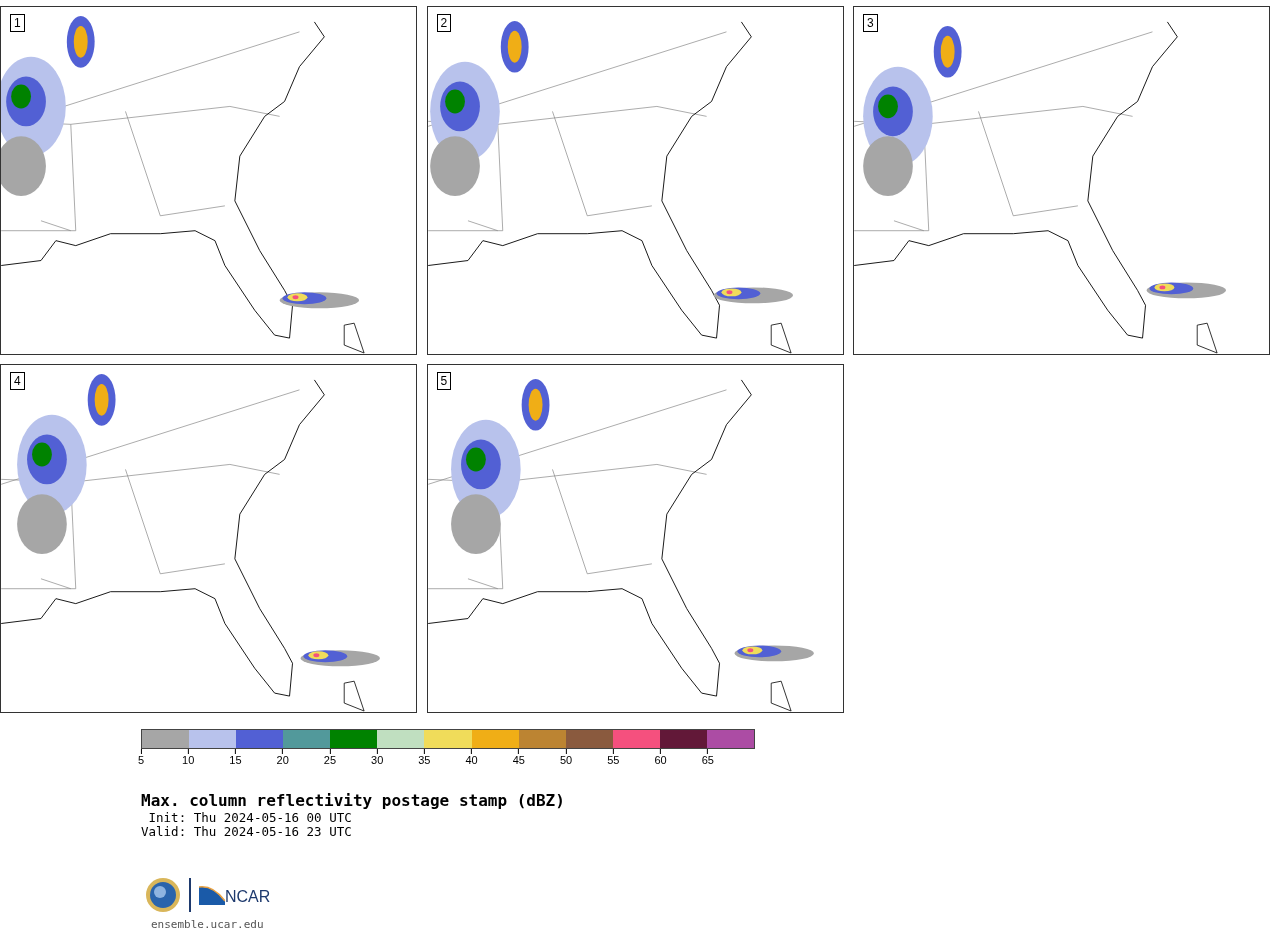 The width and height of the screenshot is (1280, 936). Describe the element at coordinates (235, 760) in the screenshot. I see `tick-label: 15` at that location.